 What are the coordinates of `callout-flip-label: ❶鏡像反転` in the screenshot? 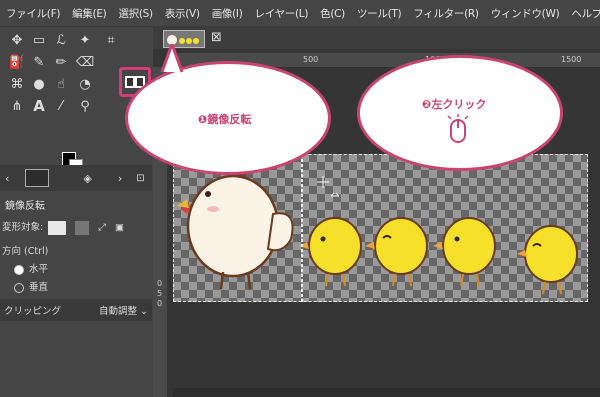 It's located at (225, 119).